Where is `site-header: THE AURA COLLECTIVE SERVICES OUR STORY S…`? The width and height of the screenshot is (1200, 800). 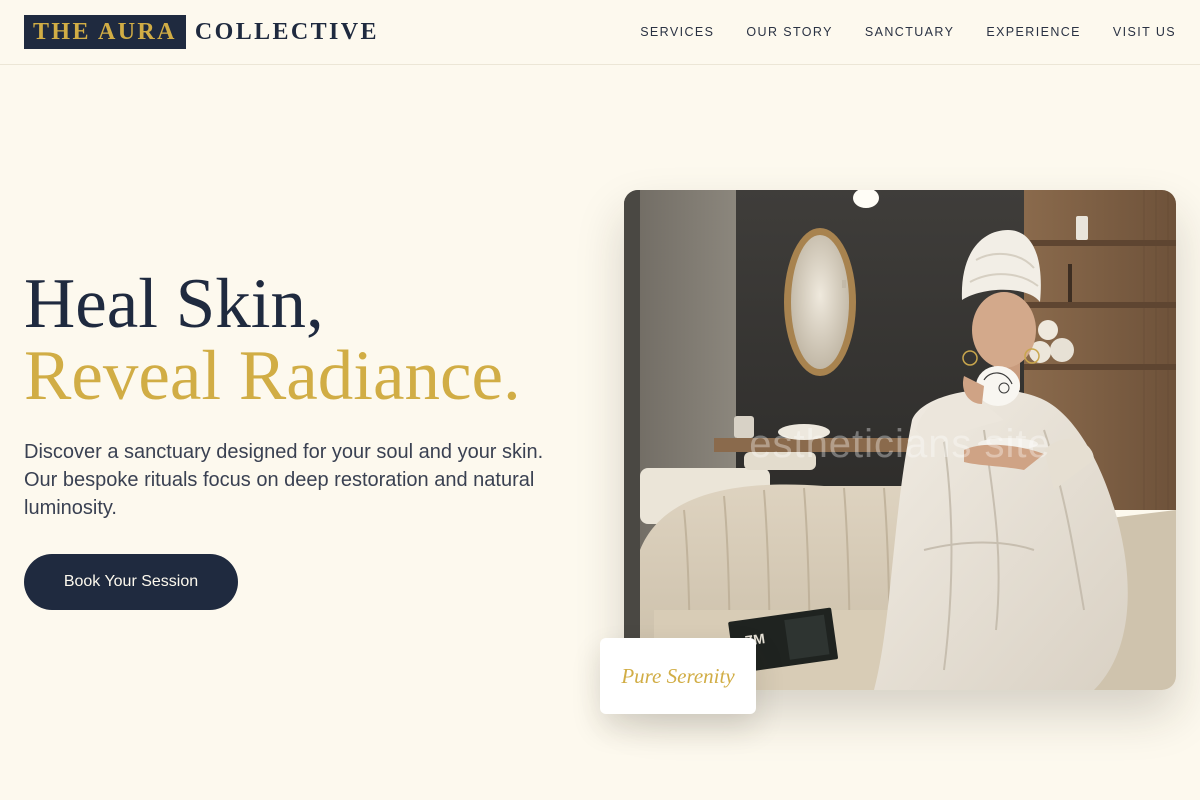 site-header: THE AURA COLLECTIVE SERVICES OUR STORY S… is located at coordinates (600, 32).